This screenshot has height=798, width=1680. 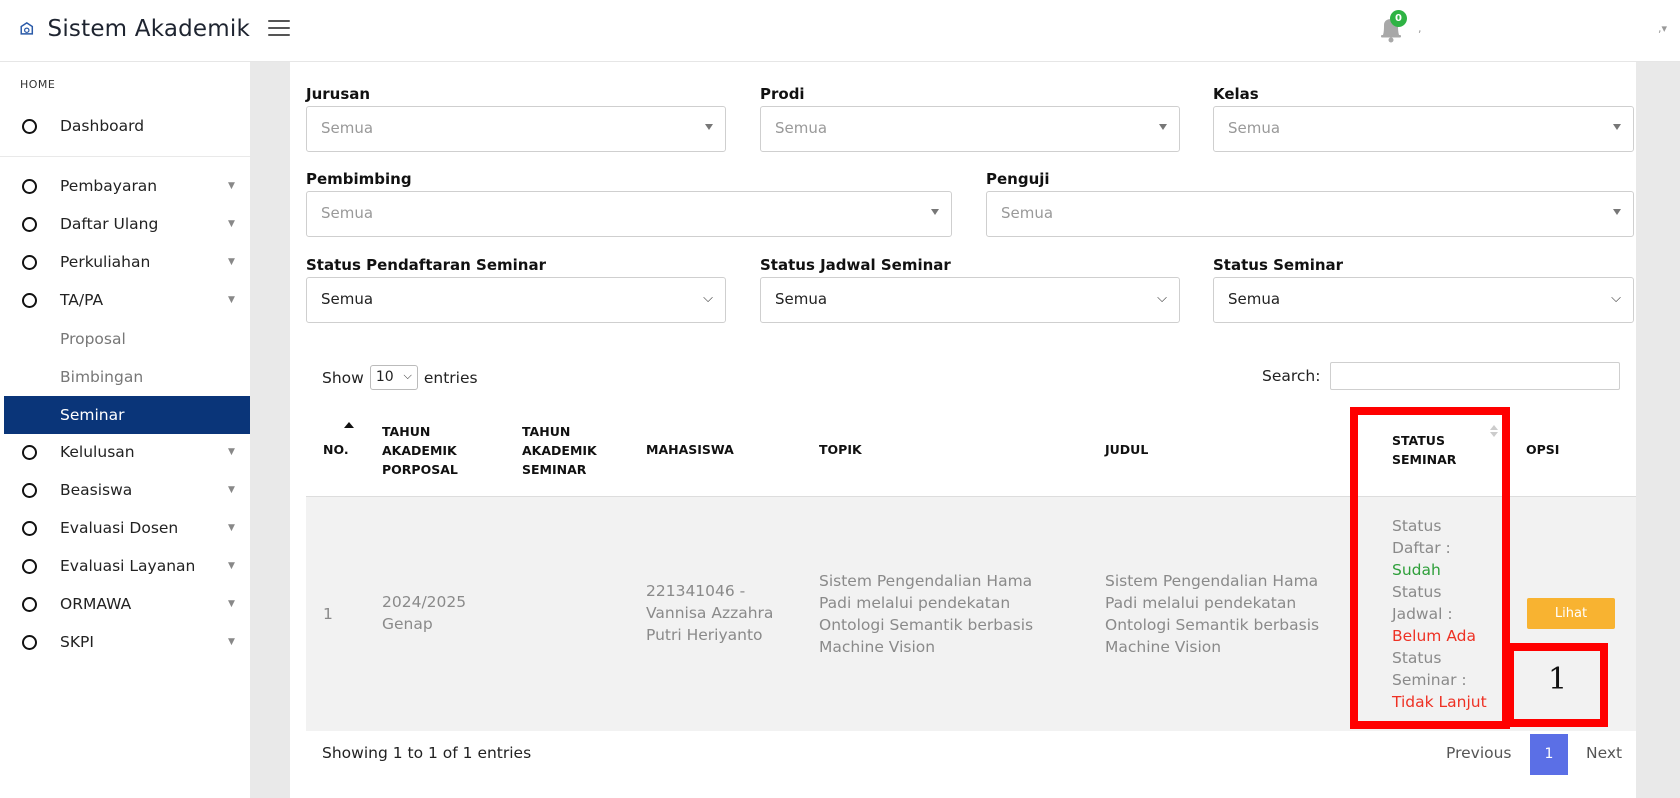 I want to click on app-title: Sistem Akademik, so click(x=148, y=29).